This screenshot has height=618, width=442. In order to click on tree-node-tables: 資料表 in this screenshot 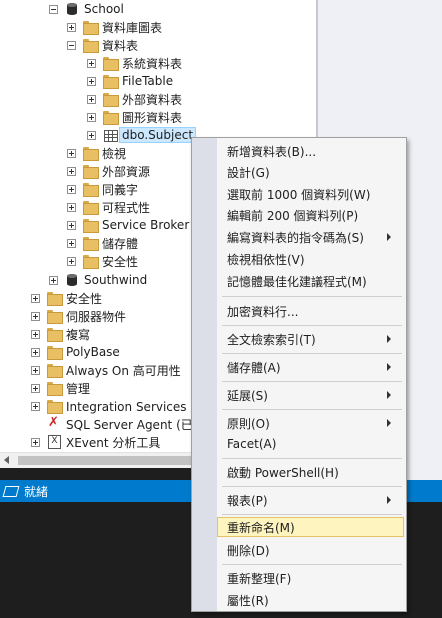, I will do `click(102, 45)`.